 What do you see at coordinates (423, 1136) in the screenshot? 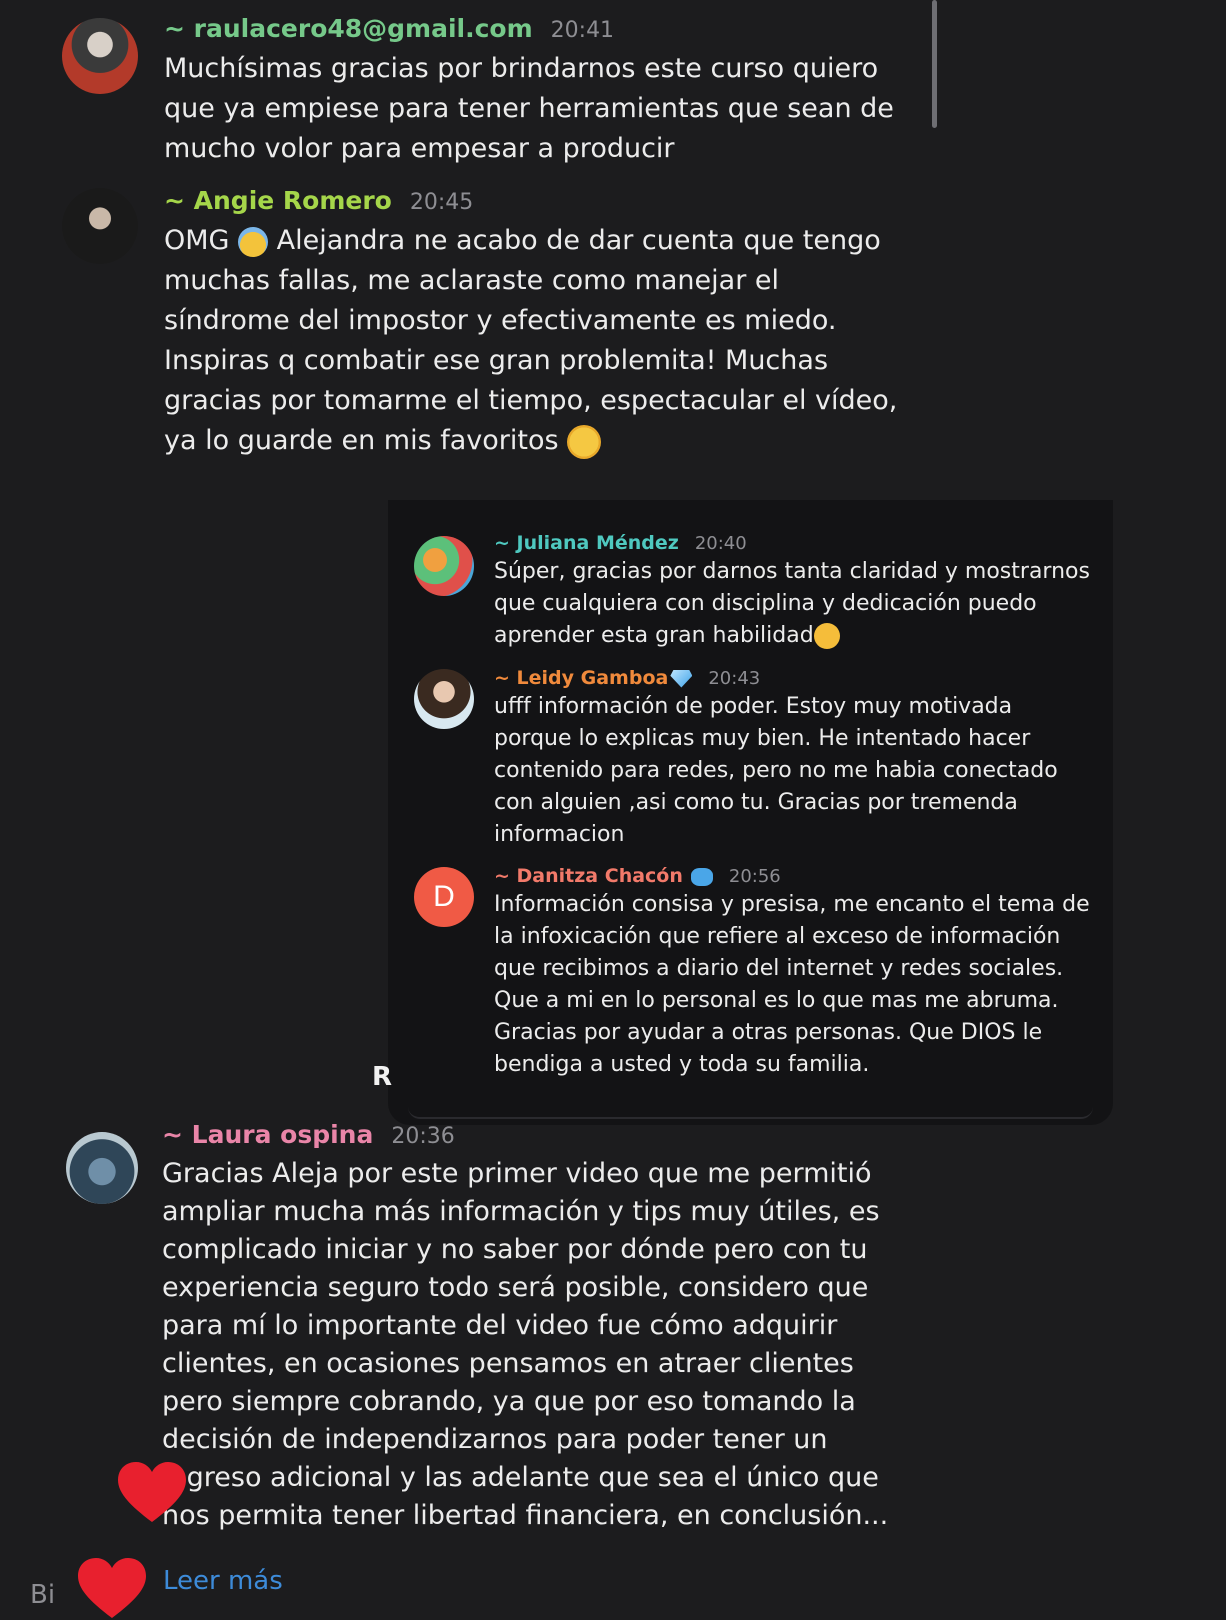
I see `message-time: 20:36` at bounding box center [423, 1136].